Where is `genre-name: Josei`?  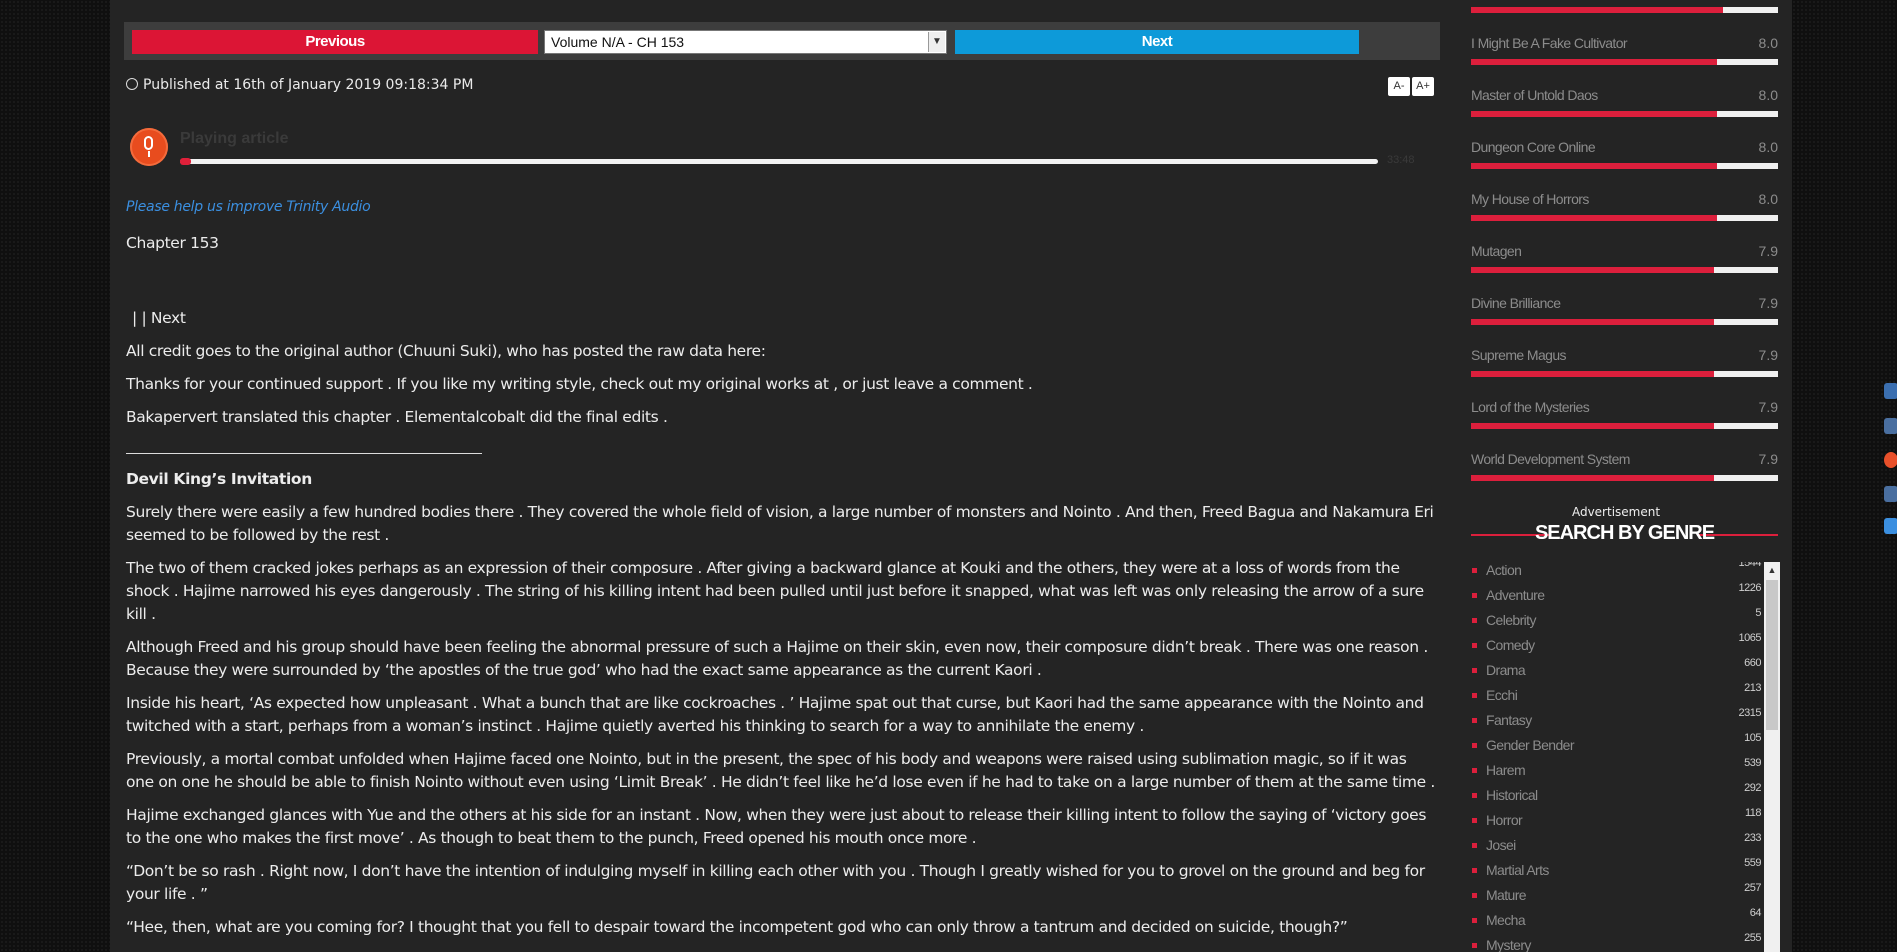 genre-name: Josei is located at coordinates (1501, 845).